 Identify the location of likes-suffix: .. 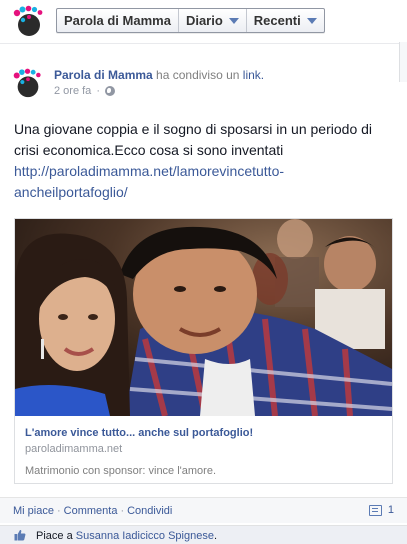
(215, 536).